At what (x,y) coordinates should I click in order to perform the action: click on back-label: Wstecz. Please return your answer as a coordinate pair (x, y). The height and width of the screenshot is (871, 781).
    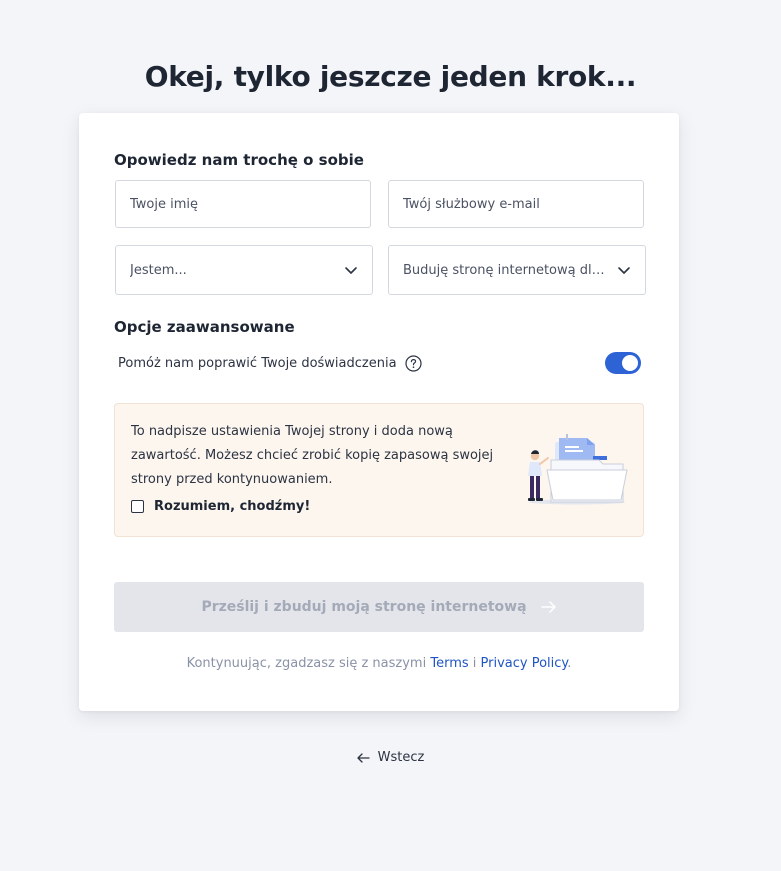
    Looking at the image, I should click on (401, 757).